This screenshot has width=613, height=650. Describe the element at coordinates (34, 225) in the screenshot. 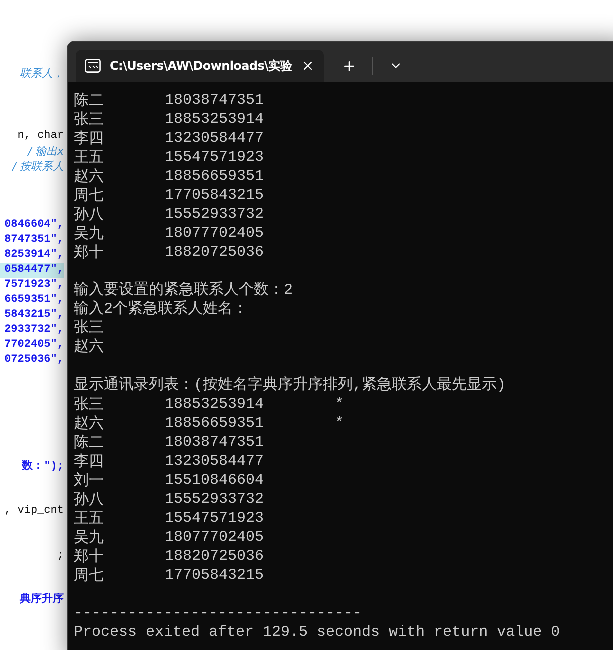

I see `code-text: 0846604",` at that location.